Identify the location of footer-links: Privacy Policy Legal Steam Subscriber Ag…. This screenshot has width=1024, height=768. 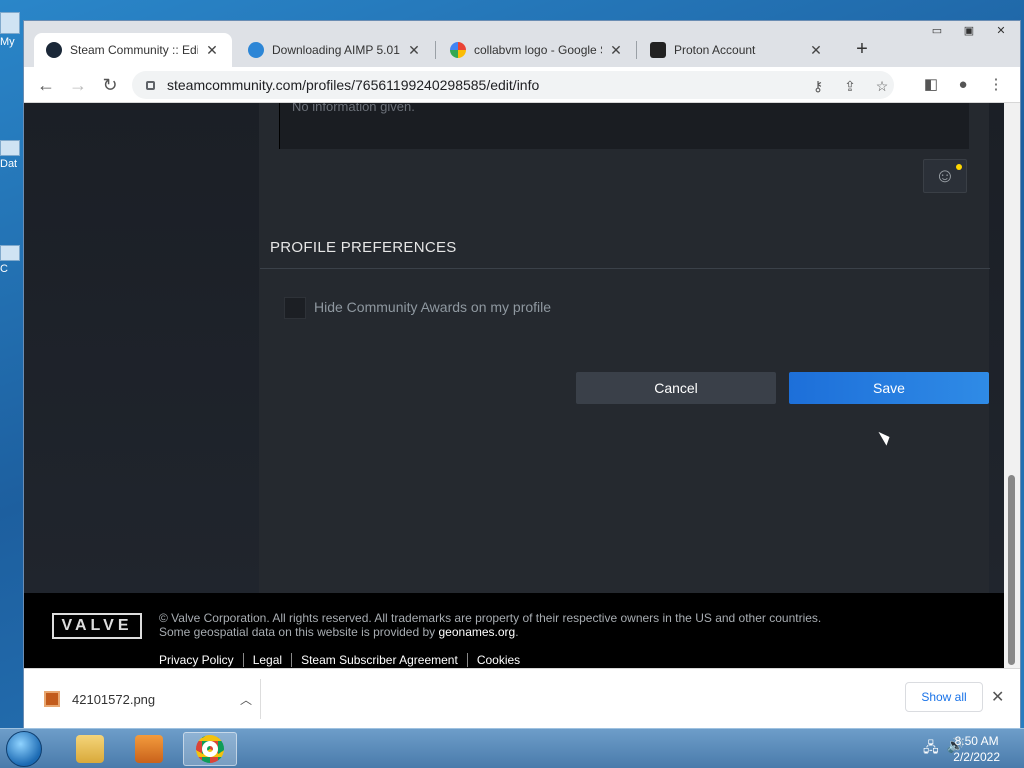
(344, 660).